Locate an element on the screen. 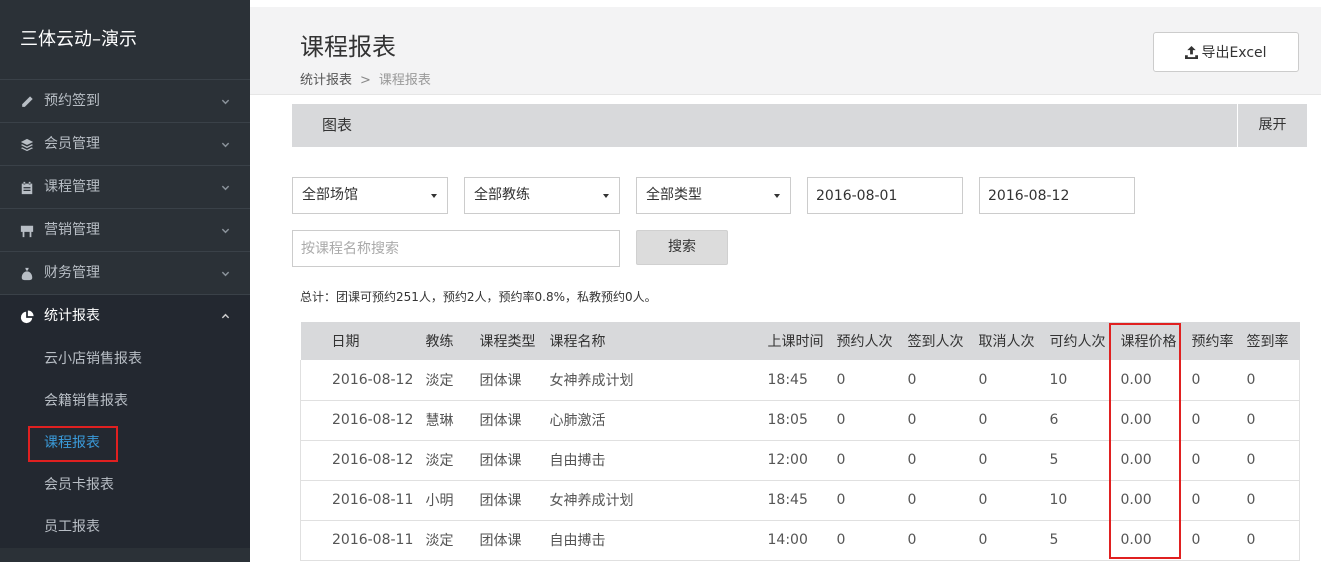 Image resolution: width=1321 pixels, height=562 pixels. reports-submenu: 云小店销售报表 会籍销售报表 课程报表 会员卡报表 员工报表 is located at coordinates (125, 443).